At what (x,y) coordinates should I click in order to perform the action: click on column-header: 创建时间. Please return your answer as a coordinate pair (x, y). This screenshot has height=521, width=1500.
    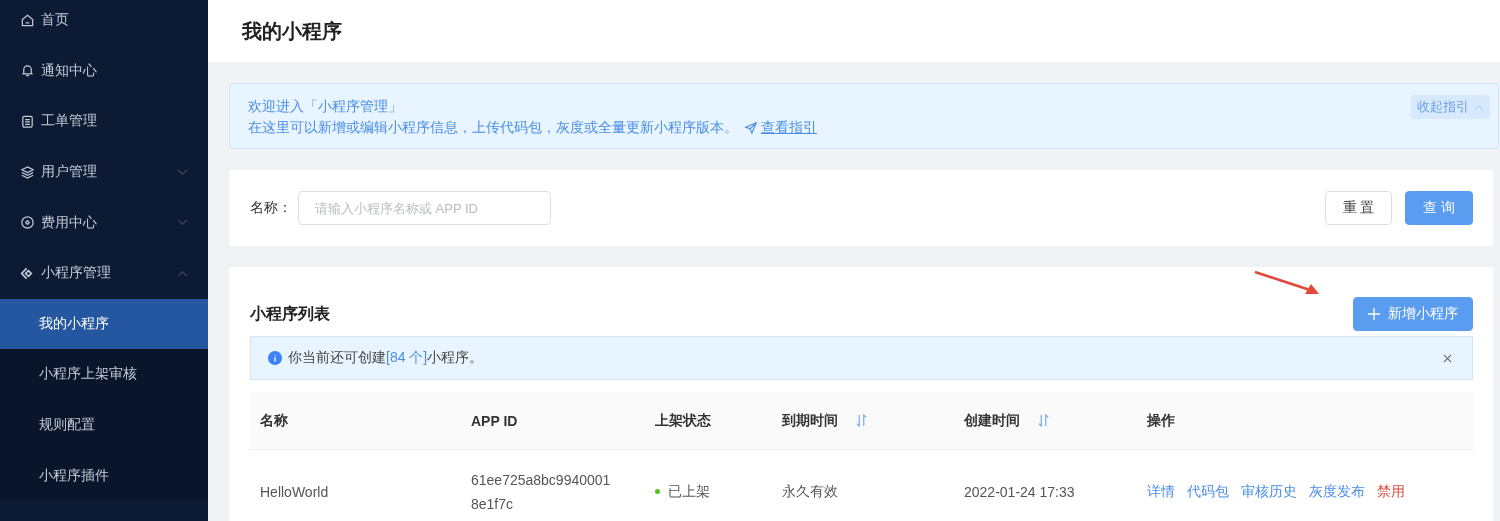
    Looking at the image, I should click on (992, 420).